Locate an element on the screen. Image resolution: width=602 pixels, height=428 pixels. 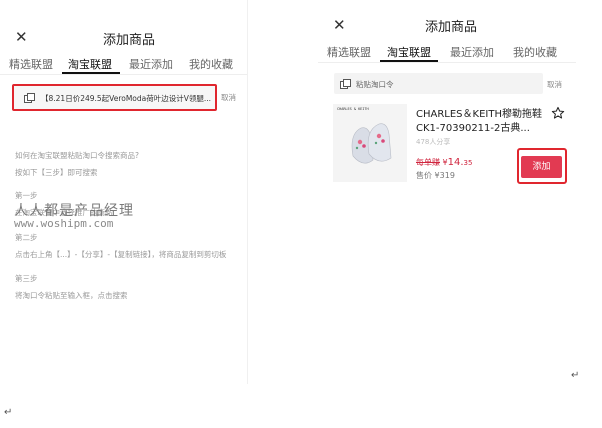
price-value: ¥319 is located at coordinates (443, 175).